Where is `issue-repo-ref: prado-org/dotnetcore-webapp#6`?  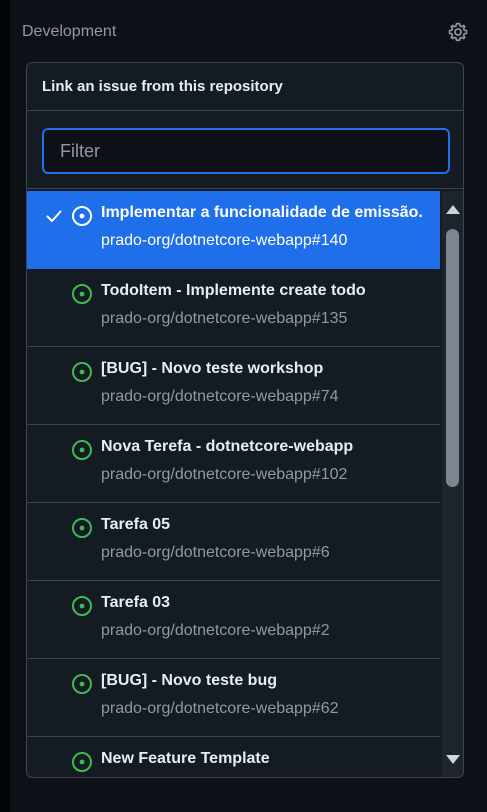
issue-repo-ref: prado-org/dotnetcore-webapp#6 is located at coordinates (215, 552).